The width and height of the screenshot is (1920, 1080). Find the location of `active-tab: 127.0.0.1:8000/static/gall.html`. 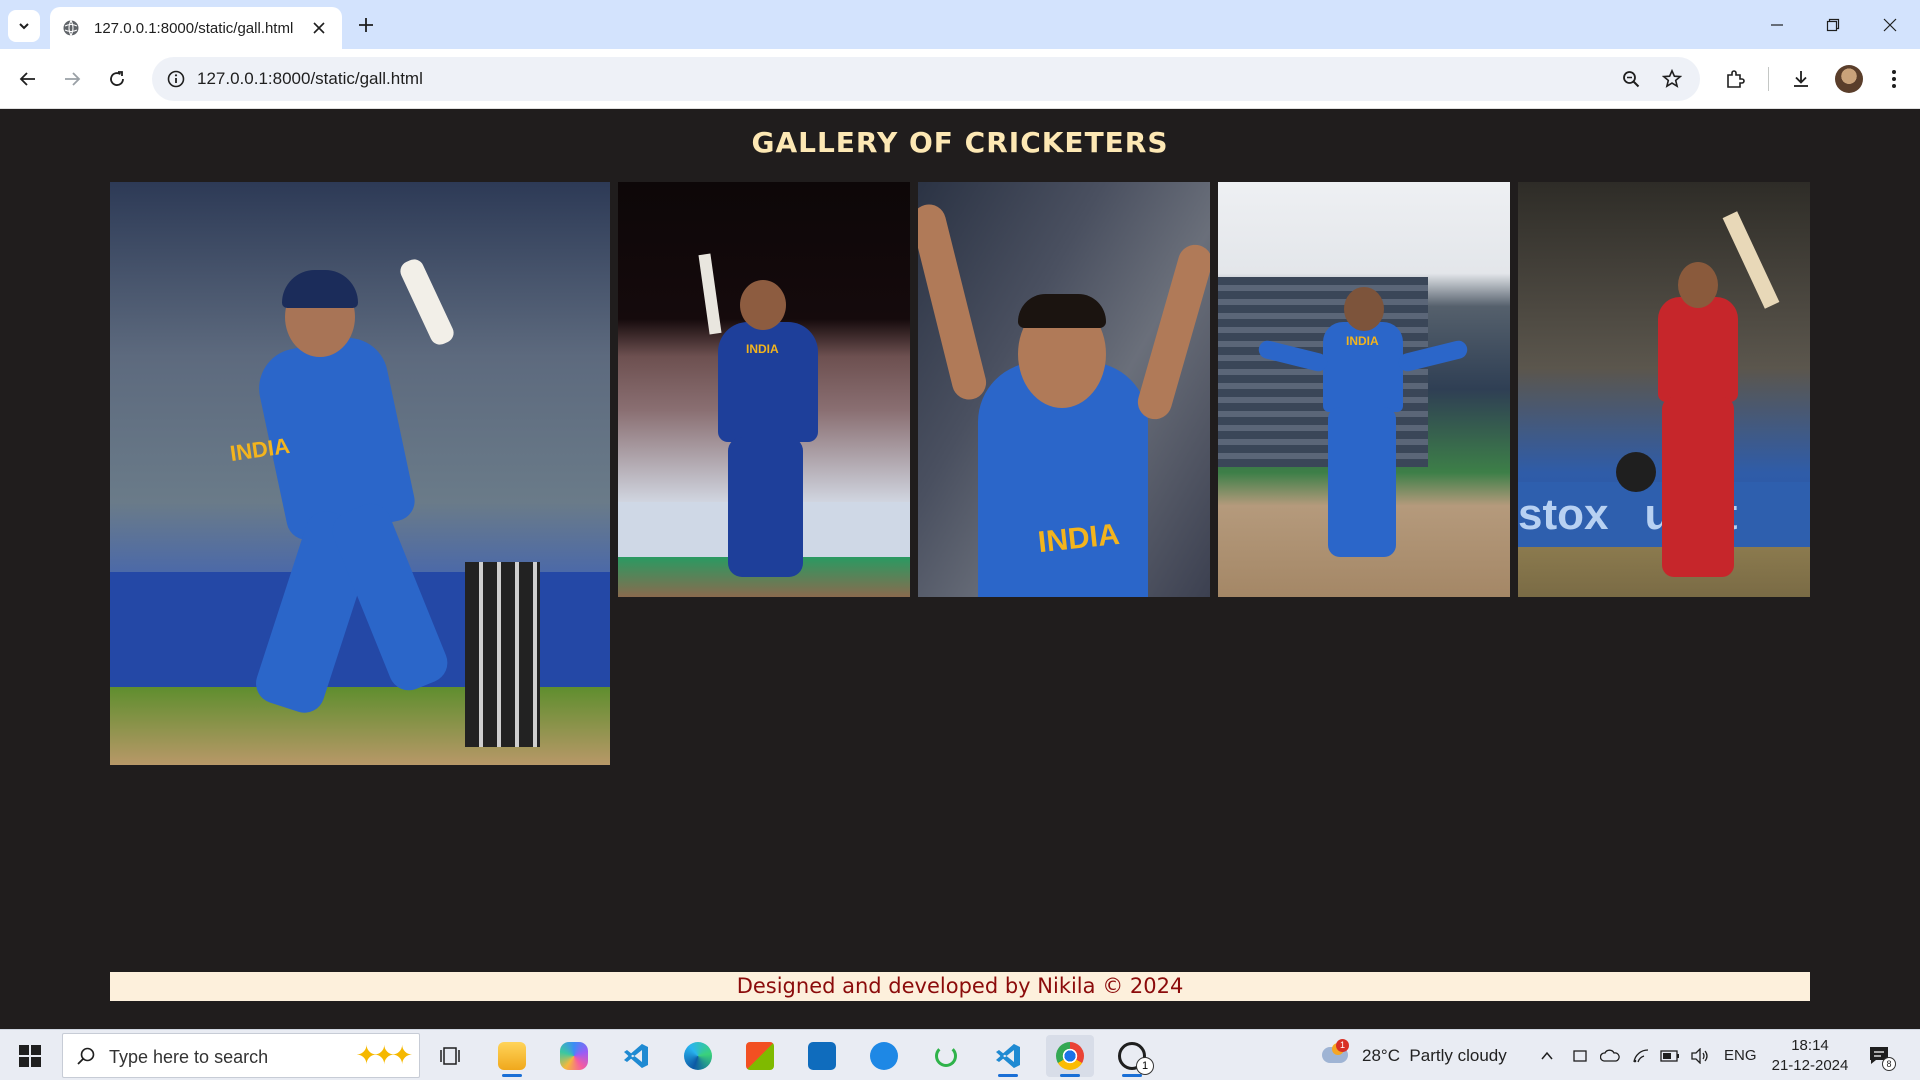

active-tab: 127.0.0.1:8000/static/gall.html is located at coordinates (196, 28).